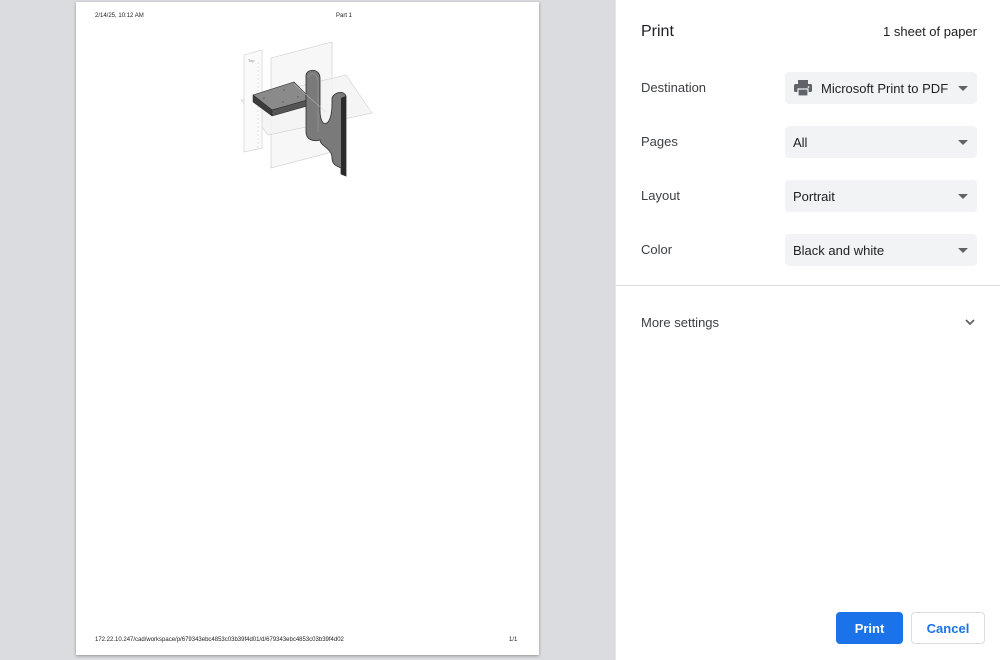  Describe the element at coordinates (930, 31) in the screenshot. I see `sheet-count: 1 sheet of paper` at that location.